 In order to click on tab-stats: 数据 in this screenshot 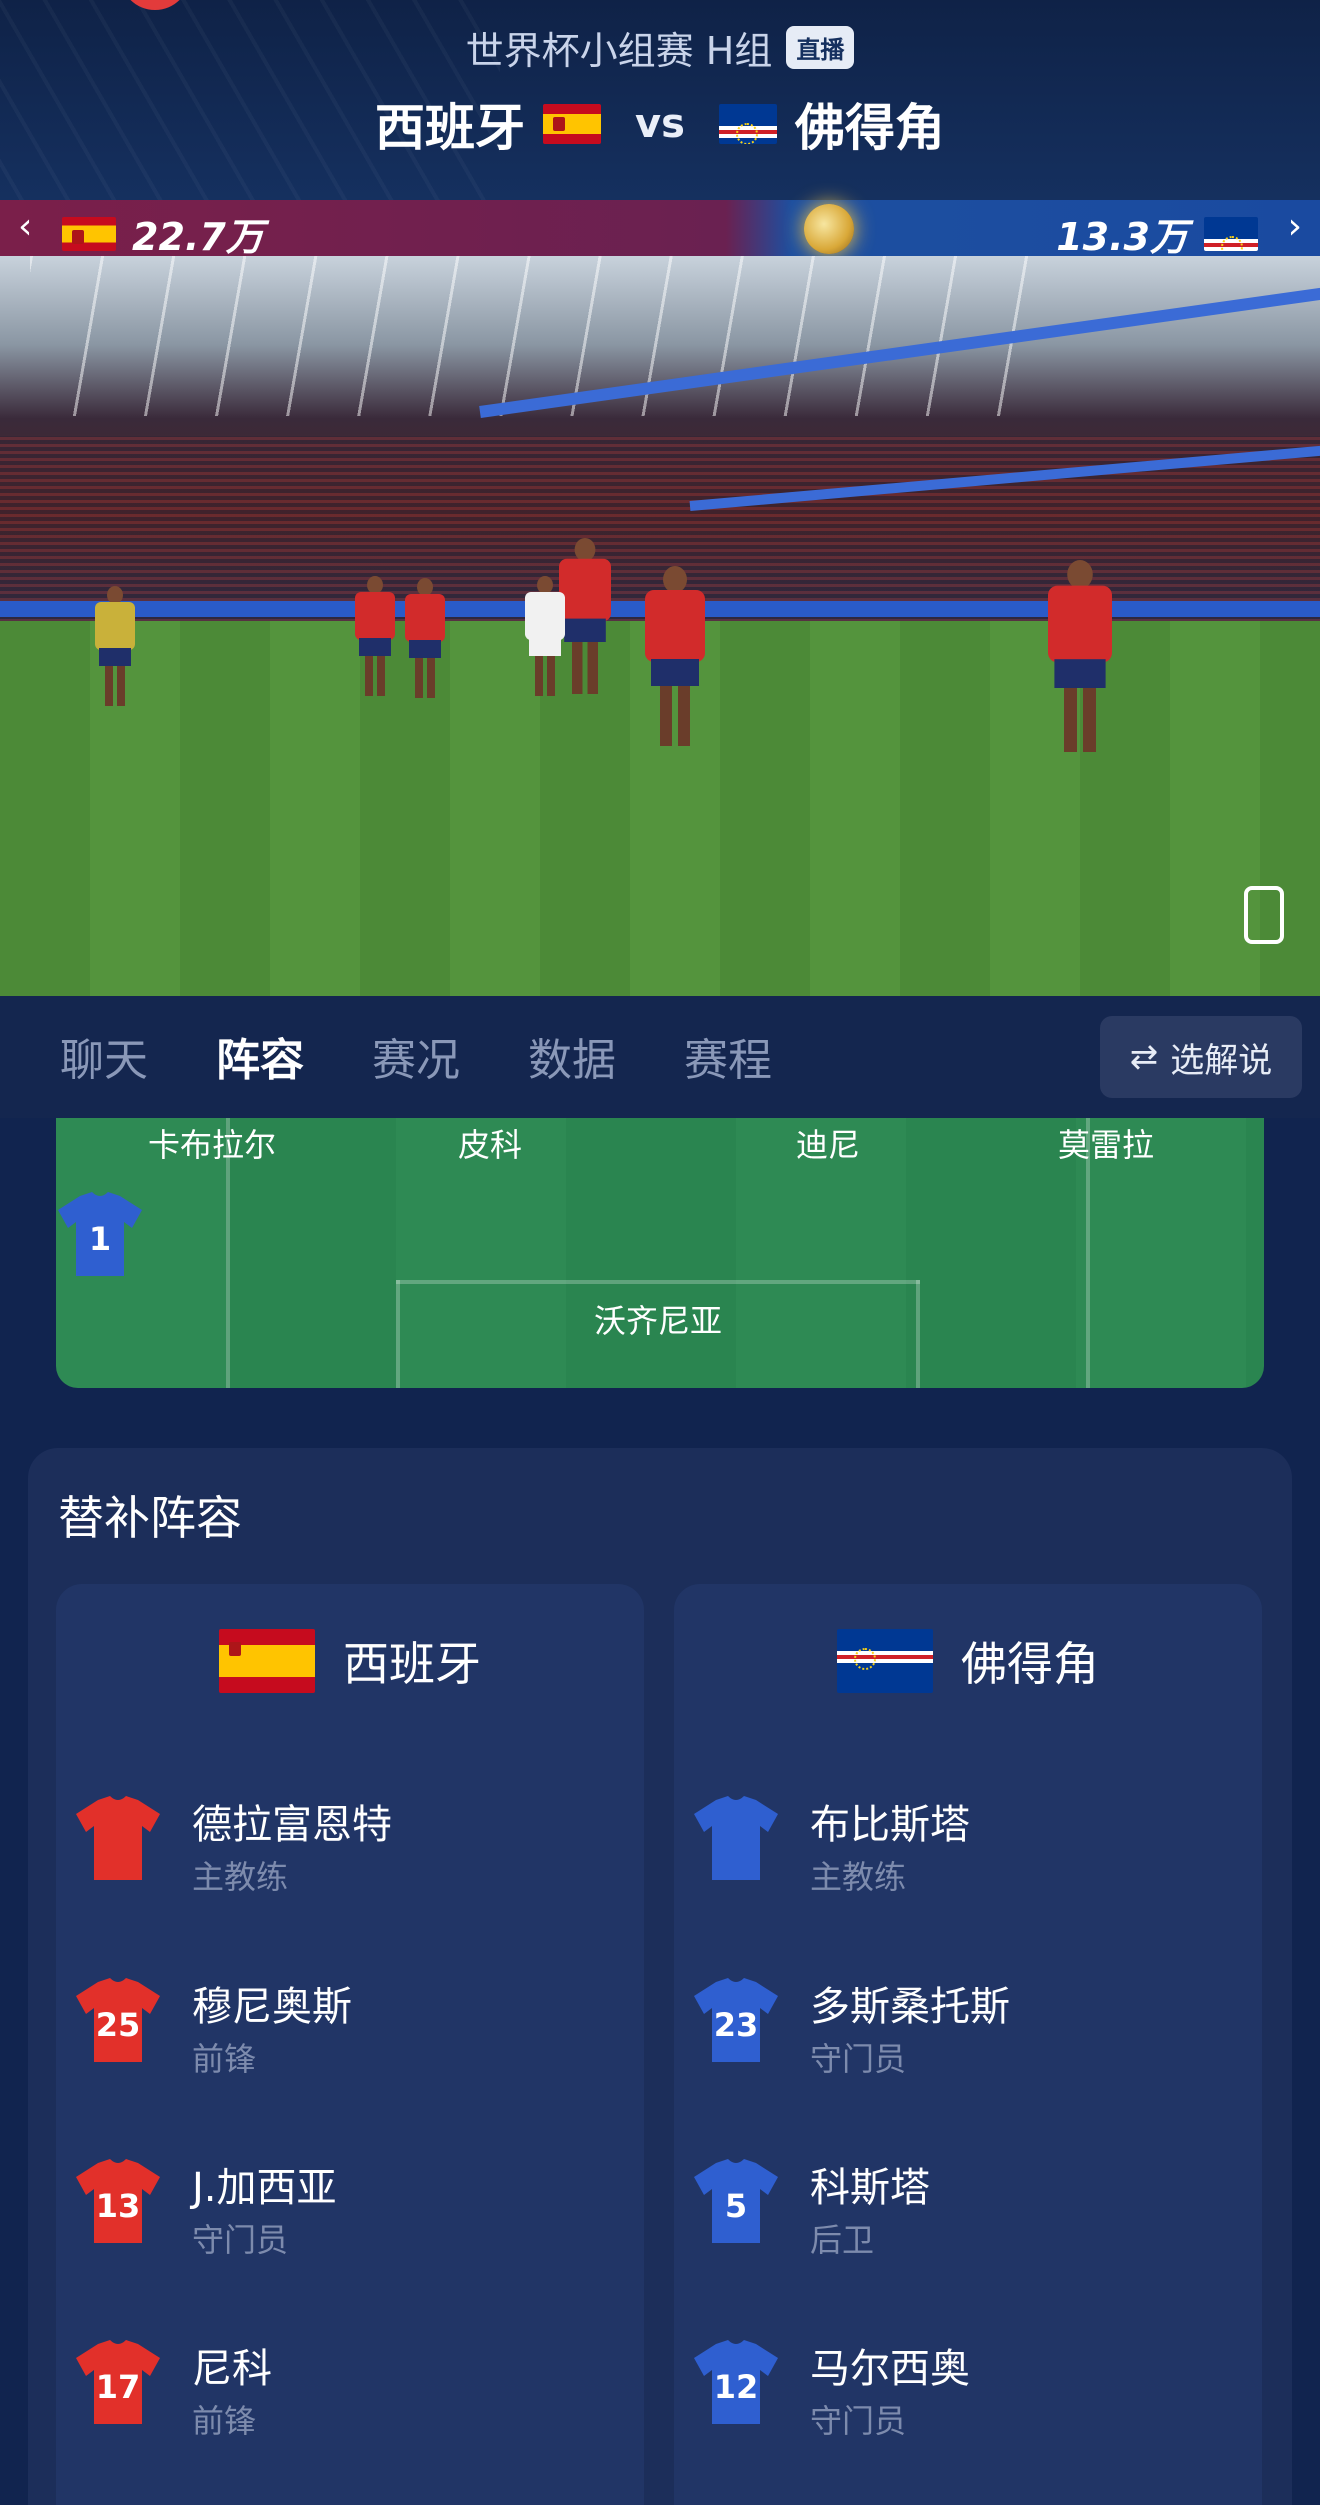, I will do `click(572, 1056)`.